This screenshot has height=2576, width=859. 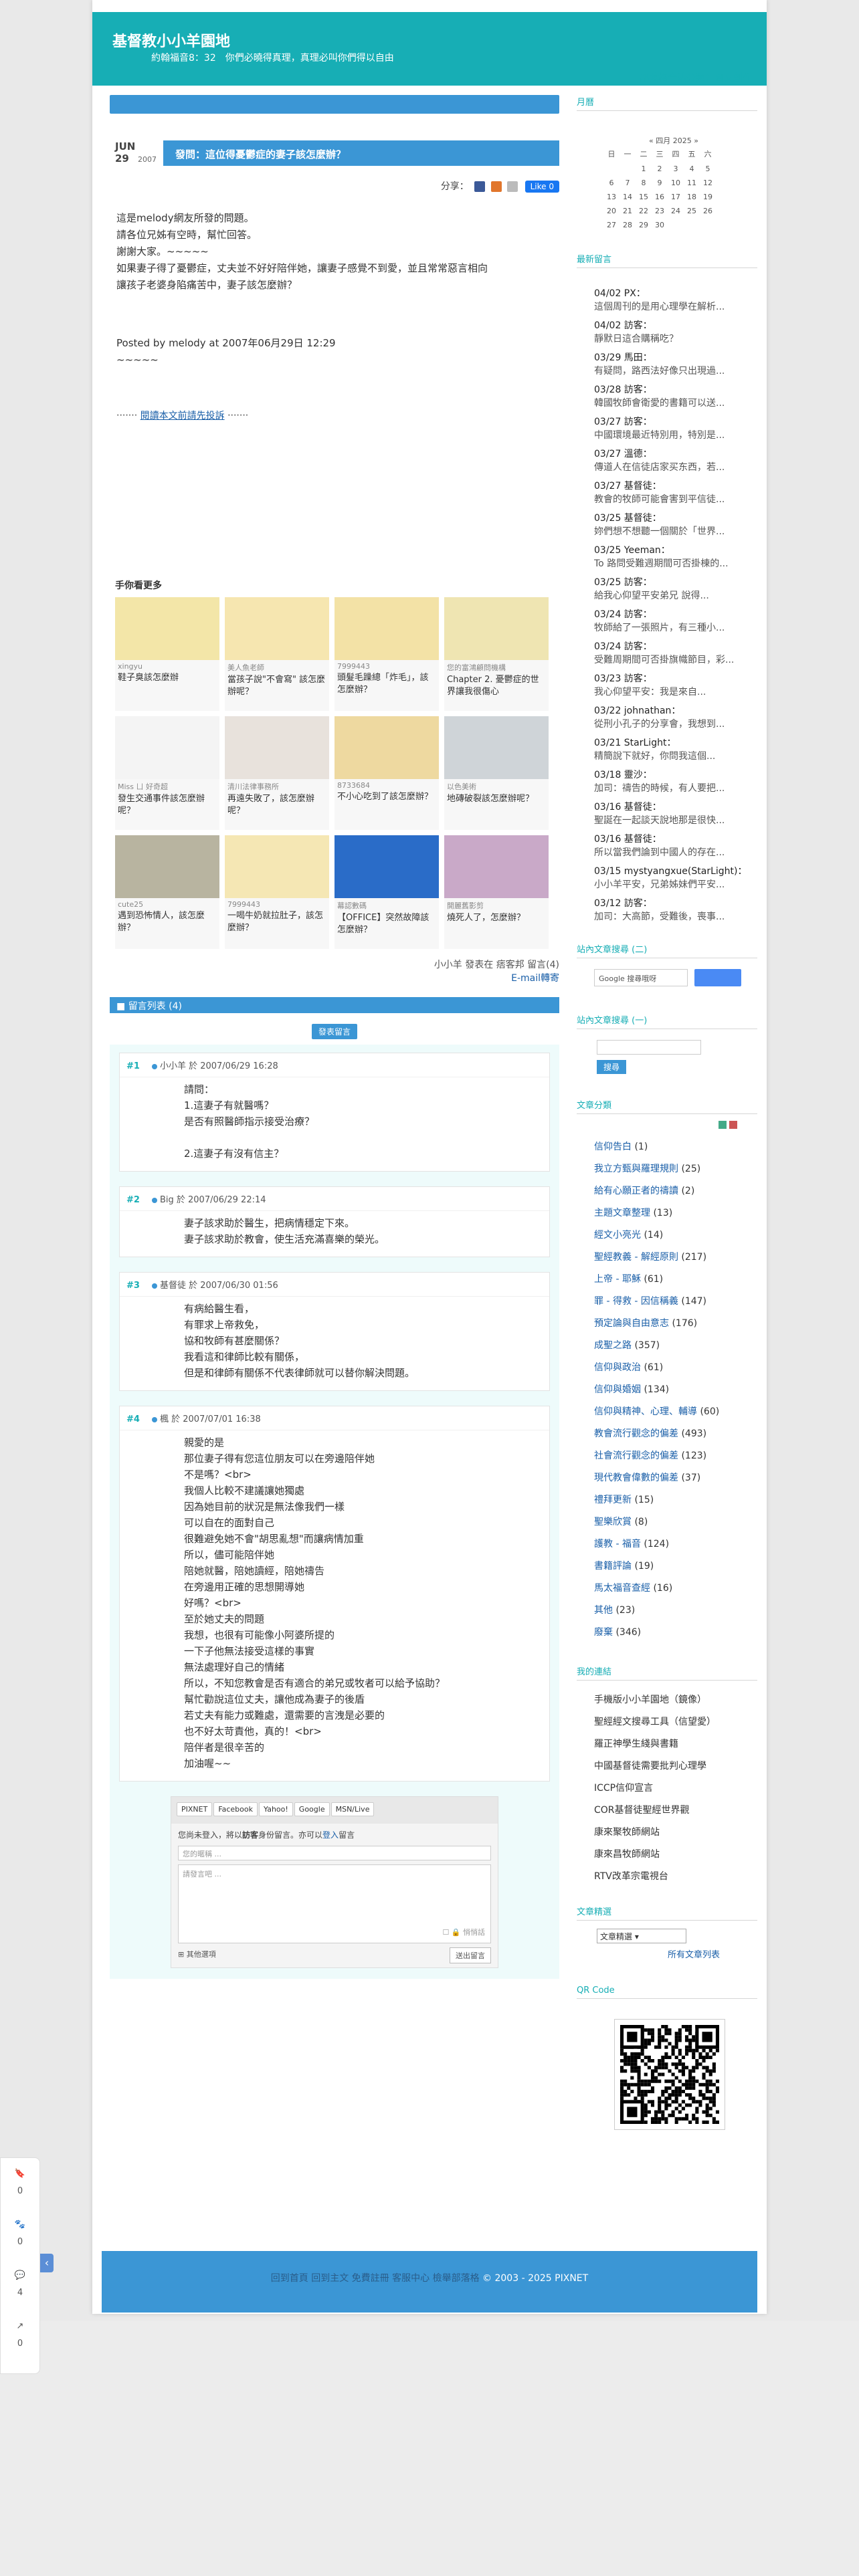 What do you see at coordinates (603, 1611) in the screenshot?
I see `category-name: 其他` at bounding box center [603, 1611].